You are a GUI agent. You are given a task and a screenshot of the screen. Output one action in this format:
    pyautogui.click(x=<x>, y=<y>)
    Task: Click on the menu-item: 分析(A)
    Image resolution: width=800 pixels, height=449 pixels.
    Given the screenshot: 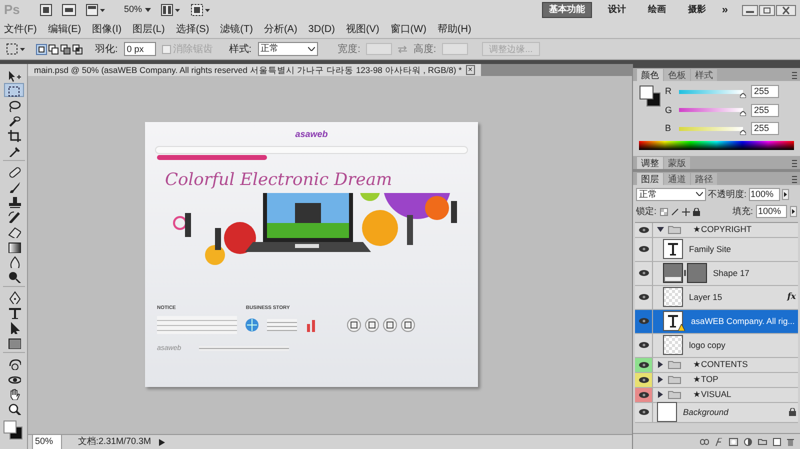 What is the action you would take?
    pyautogui.click(x=281, y=29)
    